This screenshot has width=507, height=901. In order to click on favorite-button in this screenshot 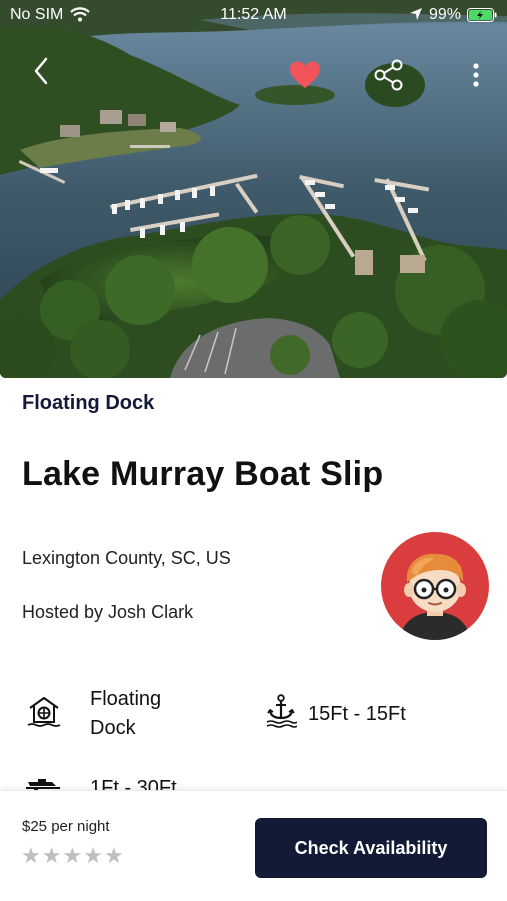, I will do `click(305, 75)`.